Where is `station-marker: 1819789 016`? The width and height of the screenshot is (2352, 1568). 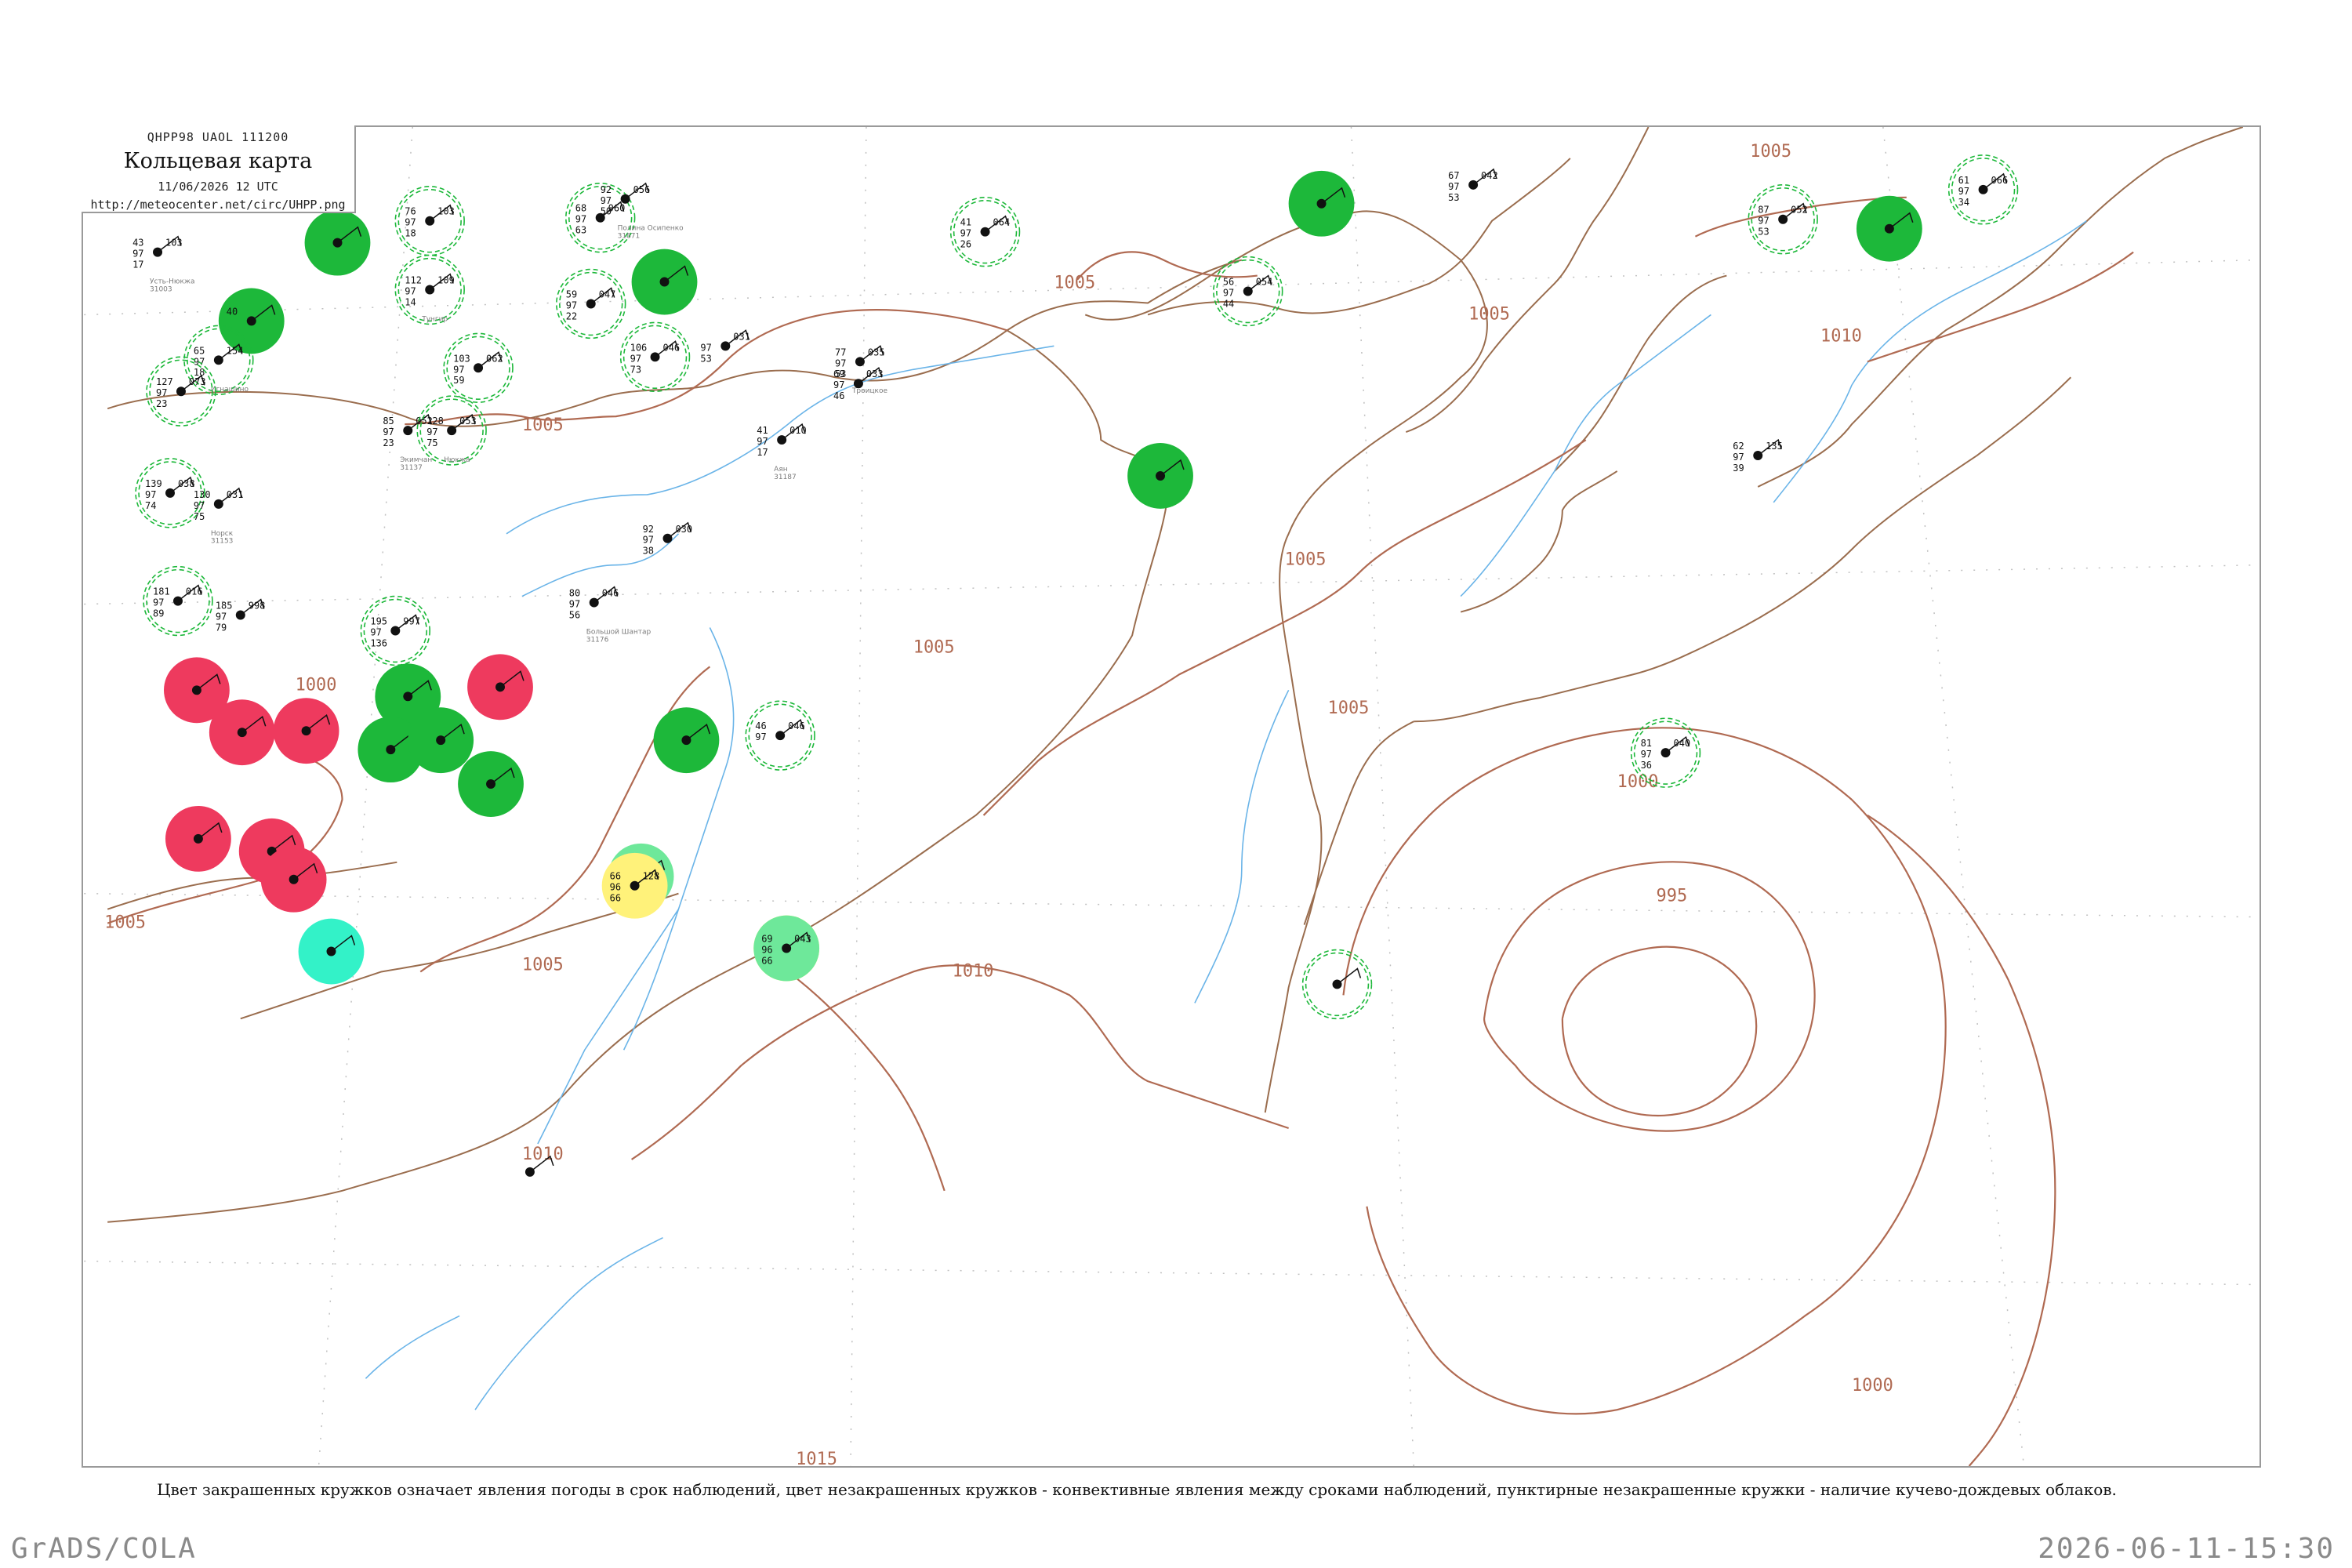 station-marker: 1819789 016 is located at coordinates (178, 601).